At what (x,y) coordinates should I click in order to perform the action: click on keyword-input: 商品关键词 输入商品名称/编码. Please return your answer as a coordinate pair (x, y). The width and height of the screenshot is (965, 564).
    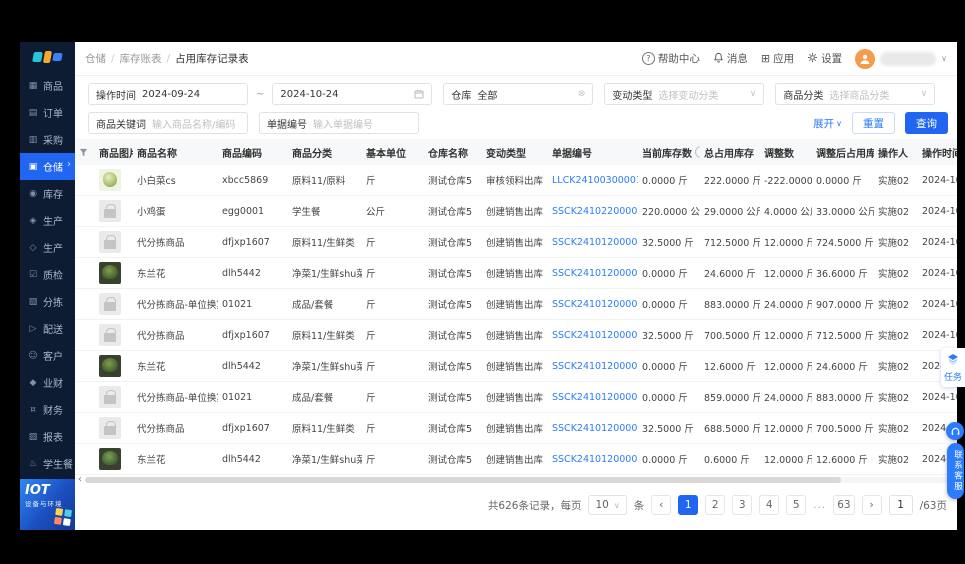
    Looking at the image, I should click on (168, 123).